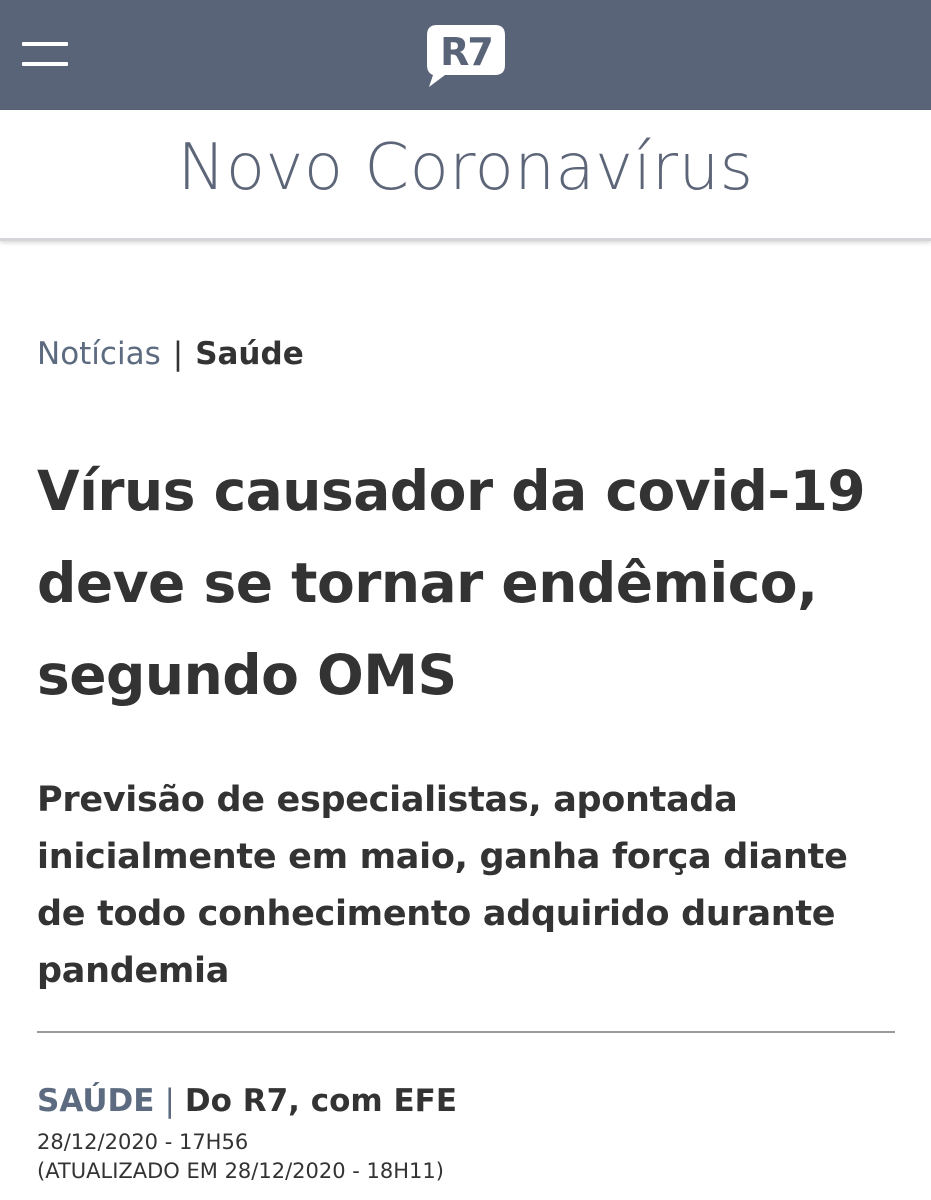  I want to click on published-date: 28/12/2020 - 17H56, so click(143, 1142).